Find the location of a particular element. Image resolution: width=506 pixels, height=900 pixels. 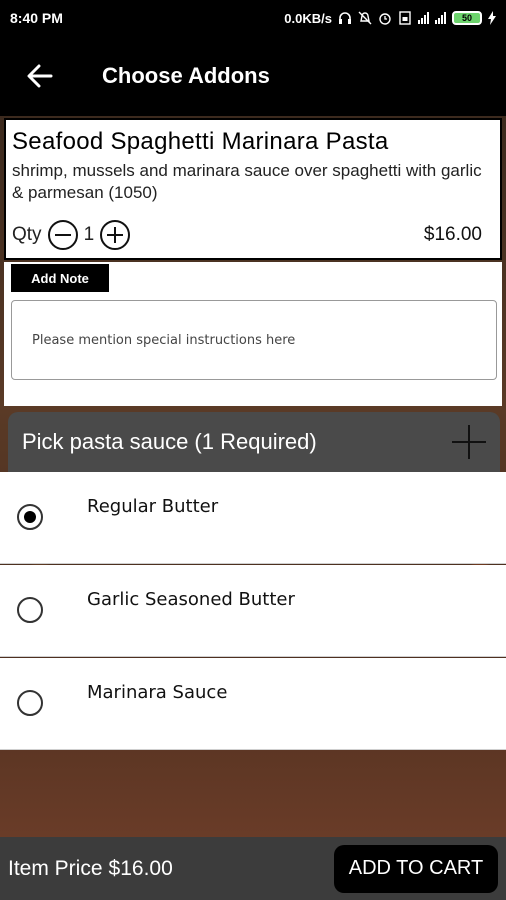

increase-qty-button is located at coordinates (115, 235).